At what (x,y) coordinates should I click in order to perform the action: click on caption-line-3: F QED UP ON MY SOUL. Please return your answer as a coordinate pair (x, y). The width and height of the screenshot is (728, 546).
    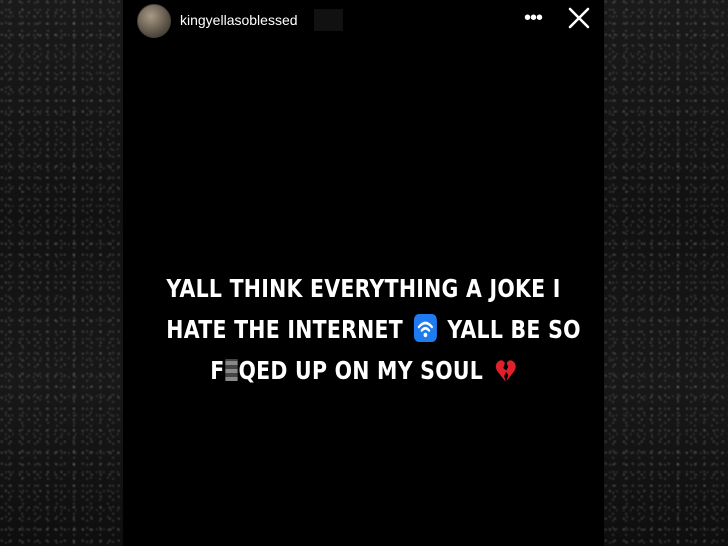
    Looking at the image, I should click on (363, 370).